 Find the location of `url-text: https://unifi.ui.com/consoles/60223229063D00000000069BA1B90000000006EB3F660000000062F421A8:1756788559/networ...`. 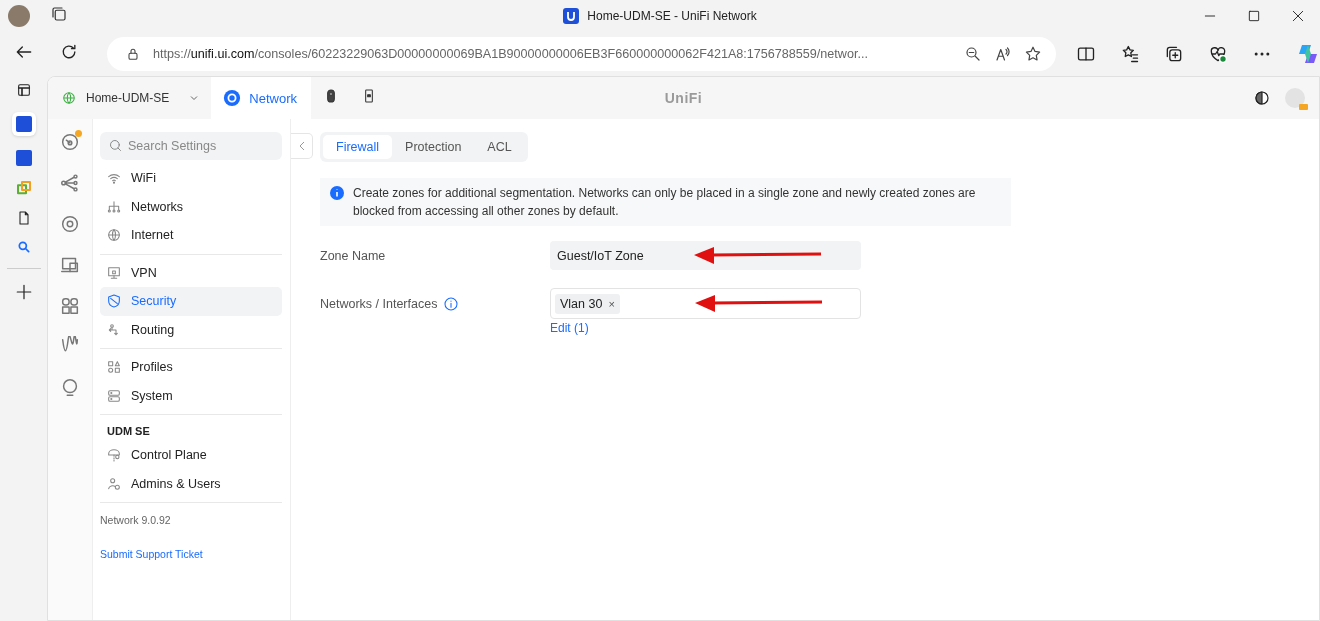

url-text: https://unifi.ui.com/consoles/60223229063D00000000069BA1B90000000006EB3F660000000062F421A8:1756788559/networ... is located at coordinates (511, 54).